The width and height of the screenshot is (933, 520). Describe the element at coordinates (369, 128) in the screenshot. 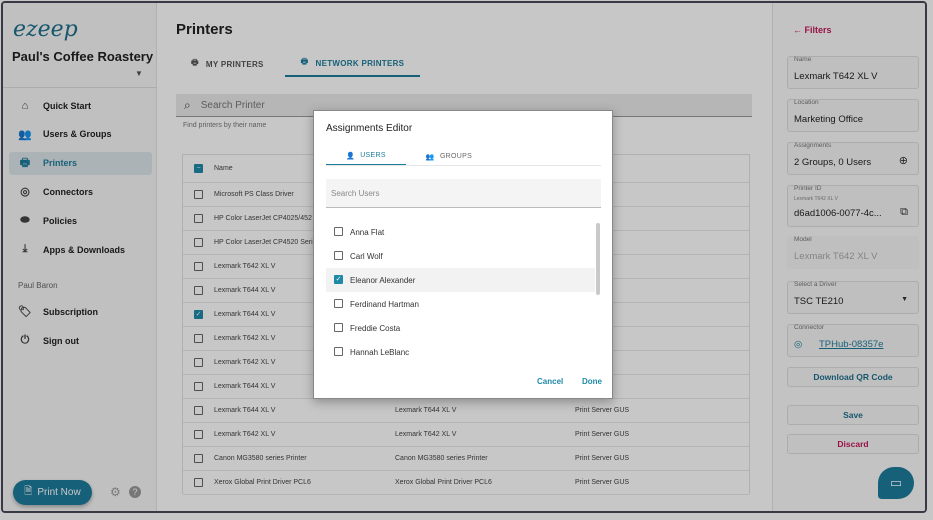

I see `dialog-title: Assignments Editor` at that location.